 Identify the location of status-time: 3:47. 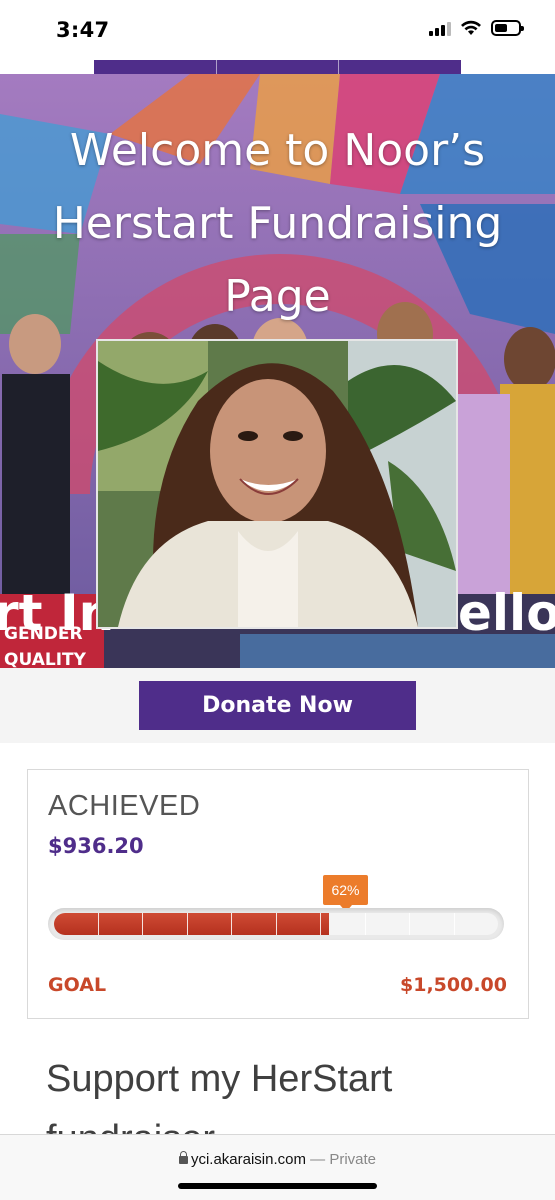
(83, 30).